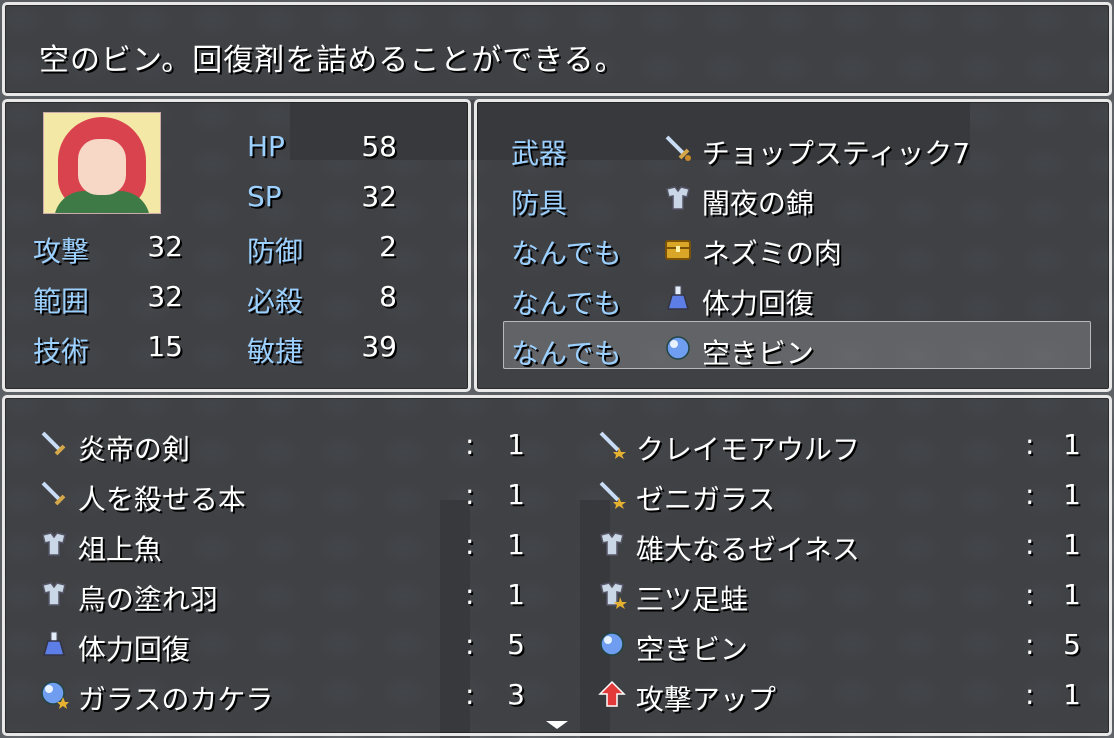  Describe the element at coordinates (119, 549) in the screenshot. I see `item-name: 俎上魚` at that location.